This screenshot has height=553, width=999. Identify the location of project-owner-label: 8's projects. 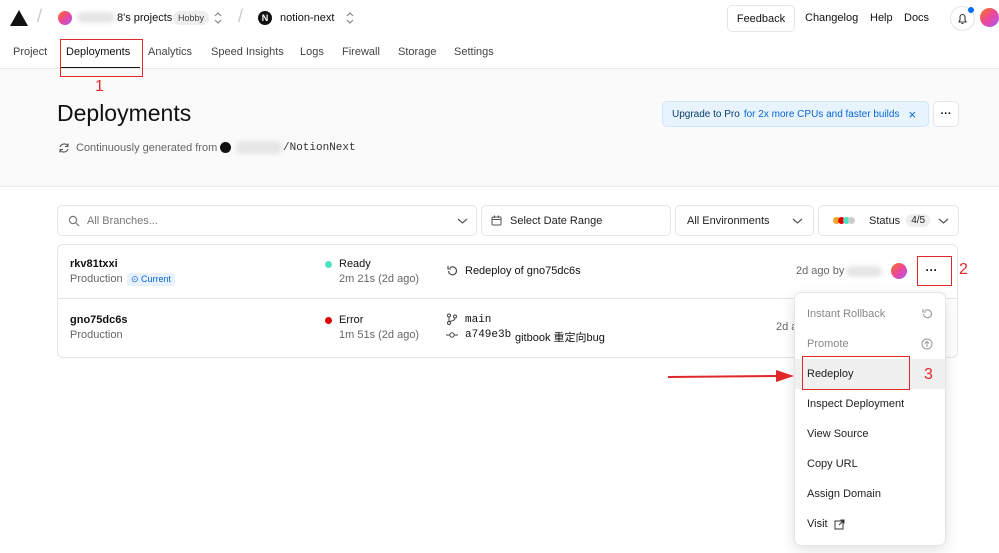
(144, 18).